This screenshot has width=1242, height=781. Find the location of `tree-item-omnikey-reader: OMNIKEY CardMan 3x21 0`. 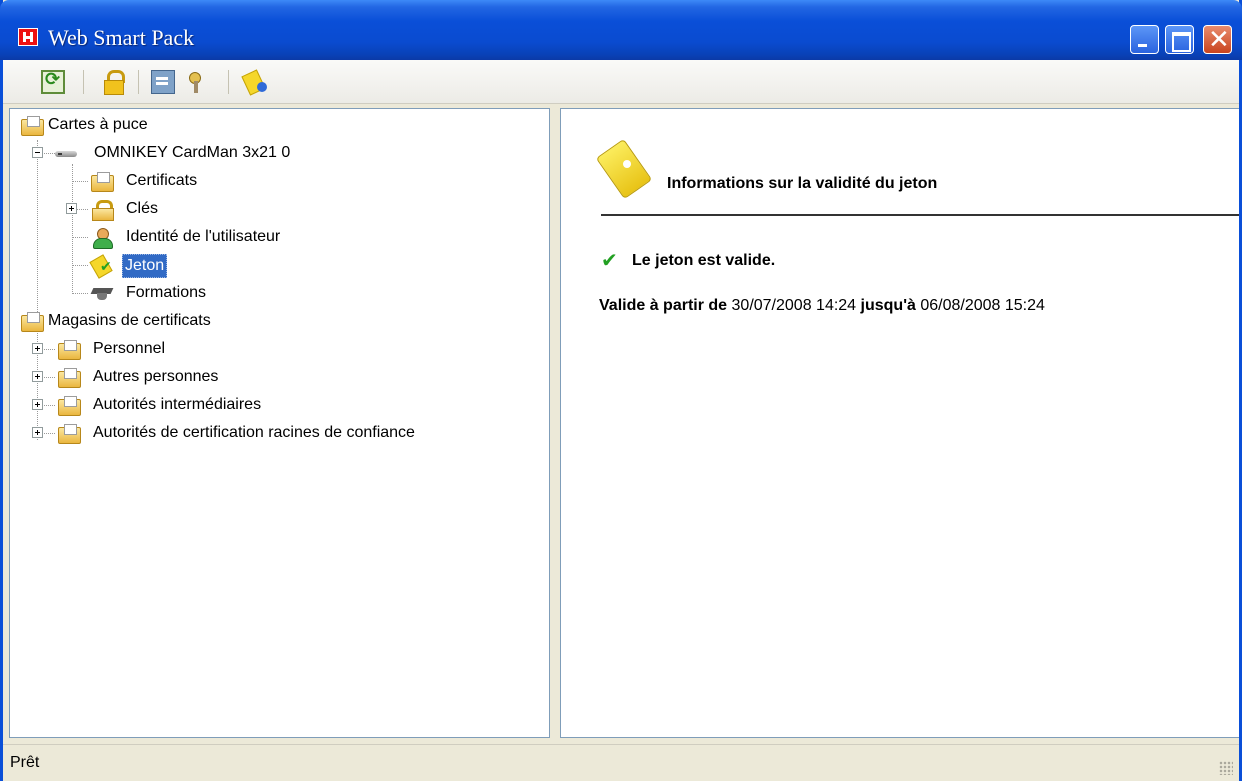

tree-item-omnikey-reader: OMNIKEY CardMan 3x21 0 is located at coordinates (215, 153).